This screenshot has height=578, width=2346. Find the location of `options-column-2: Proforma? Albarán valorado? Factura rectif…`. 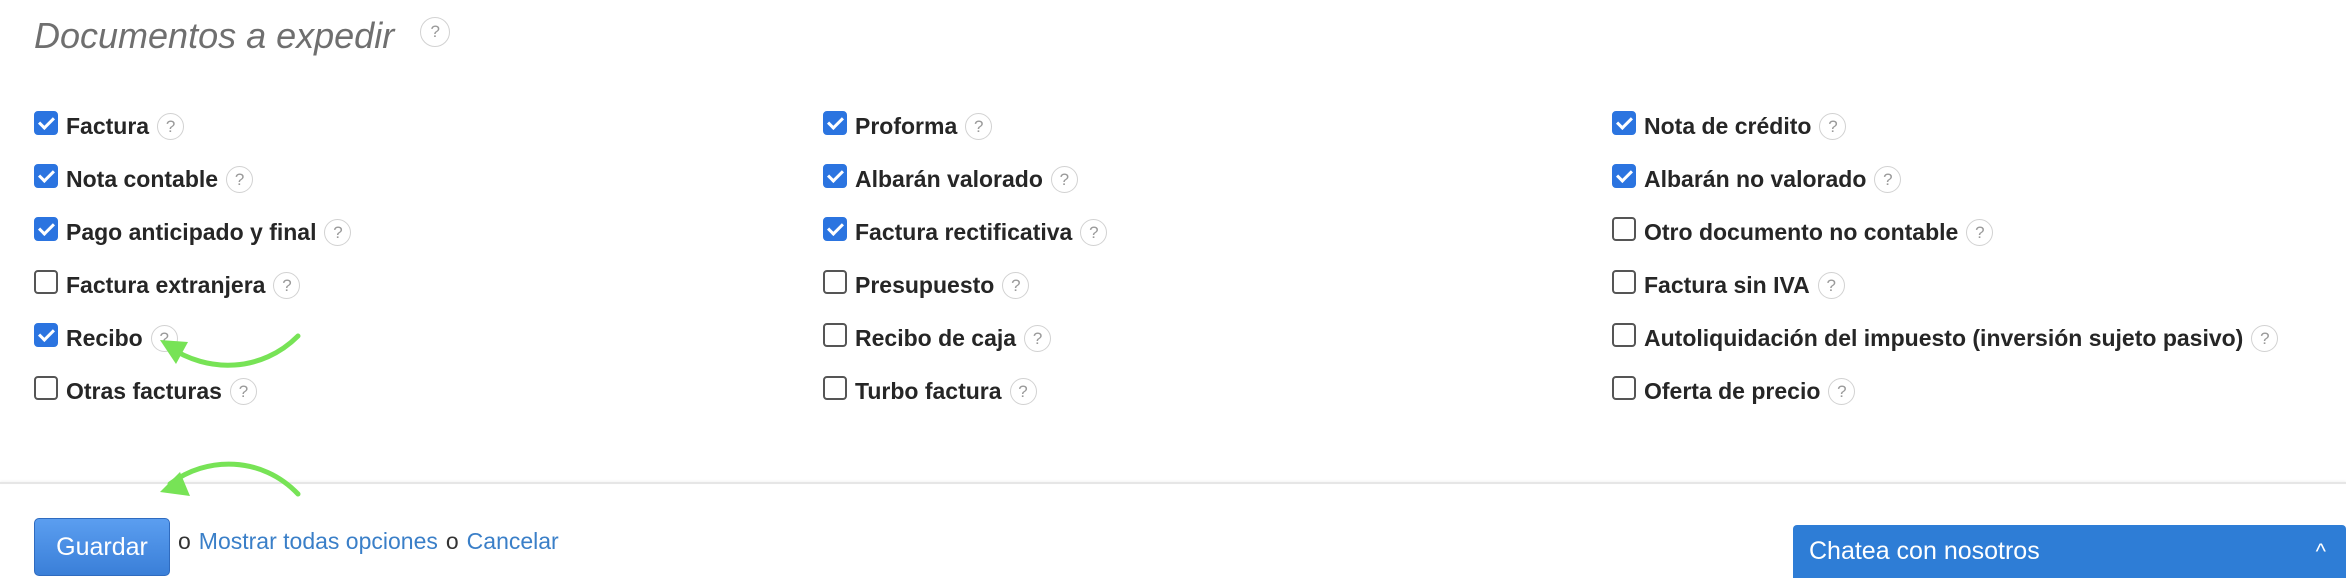

options-column-2: Proforma? Albarán valorado? Factura rectif… is located at coordinates (965, 259).